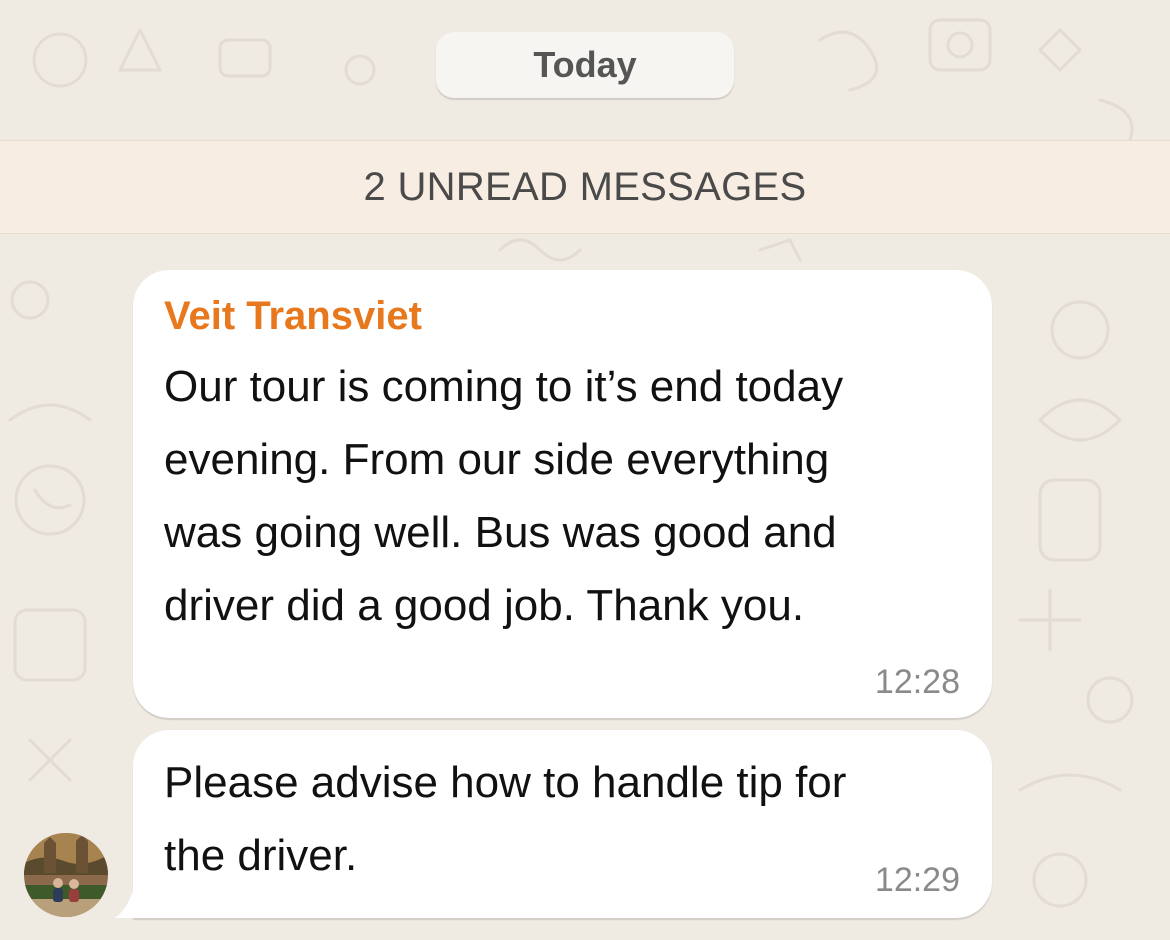 The image size is (1170, 940). Describe the element at coordinates (504, 386) in the screenshot. I see `message-line: Our tour is coming to it’s end today` at that location.